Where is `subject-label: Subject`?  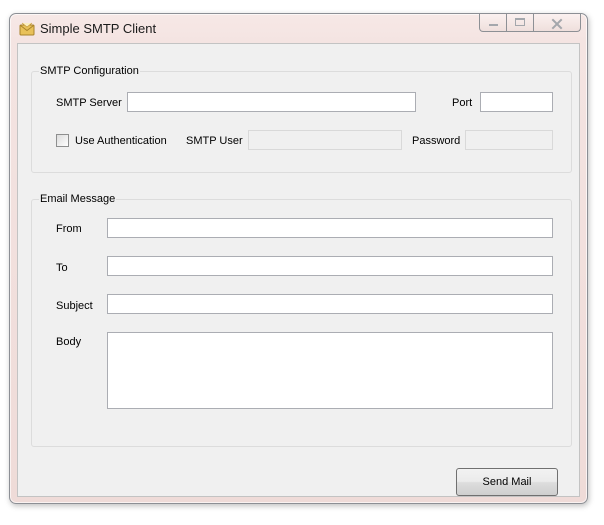 subject-label: Subject is located at coordinates (74, 306).